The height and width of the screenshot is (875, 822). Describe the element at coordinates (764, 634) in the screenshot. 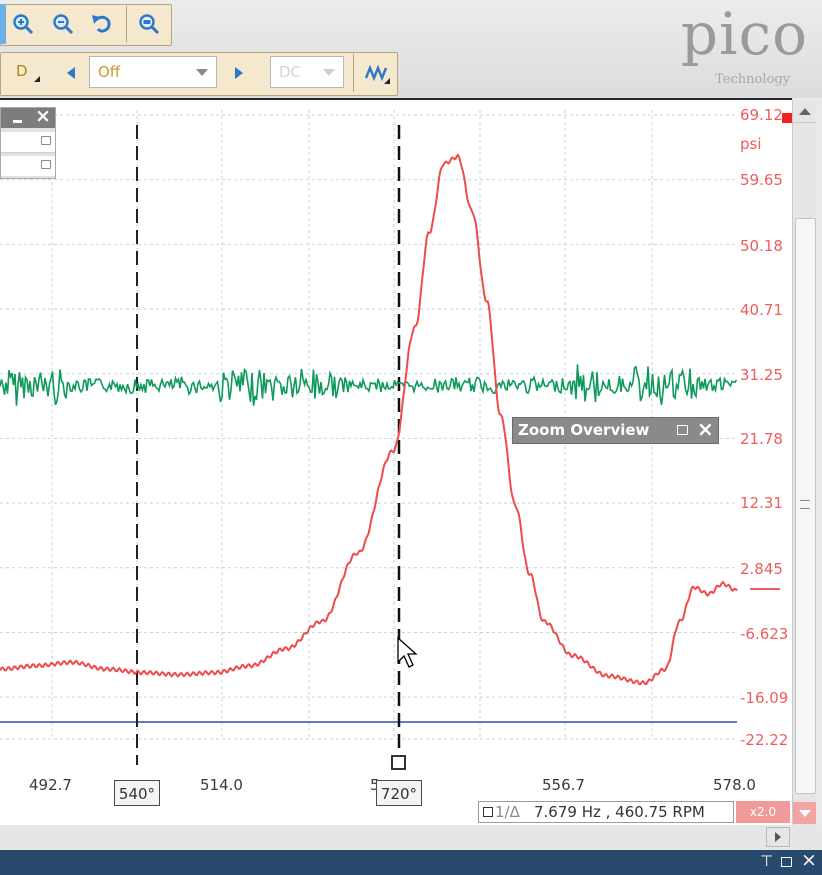

I see `y-tick-label: -6.623` at that location.